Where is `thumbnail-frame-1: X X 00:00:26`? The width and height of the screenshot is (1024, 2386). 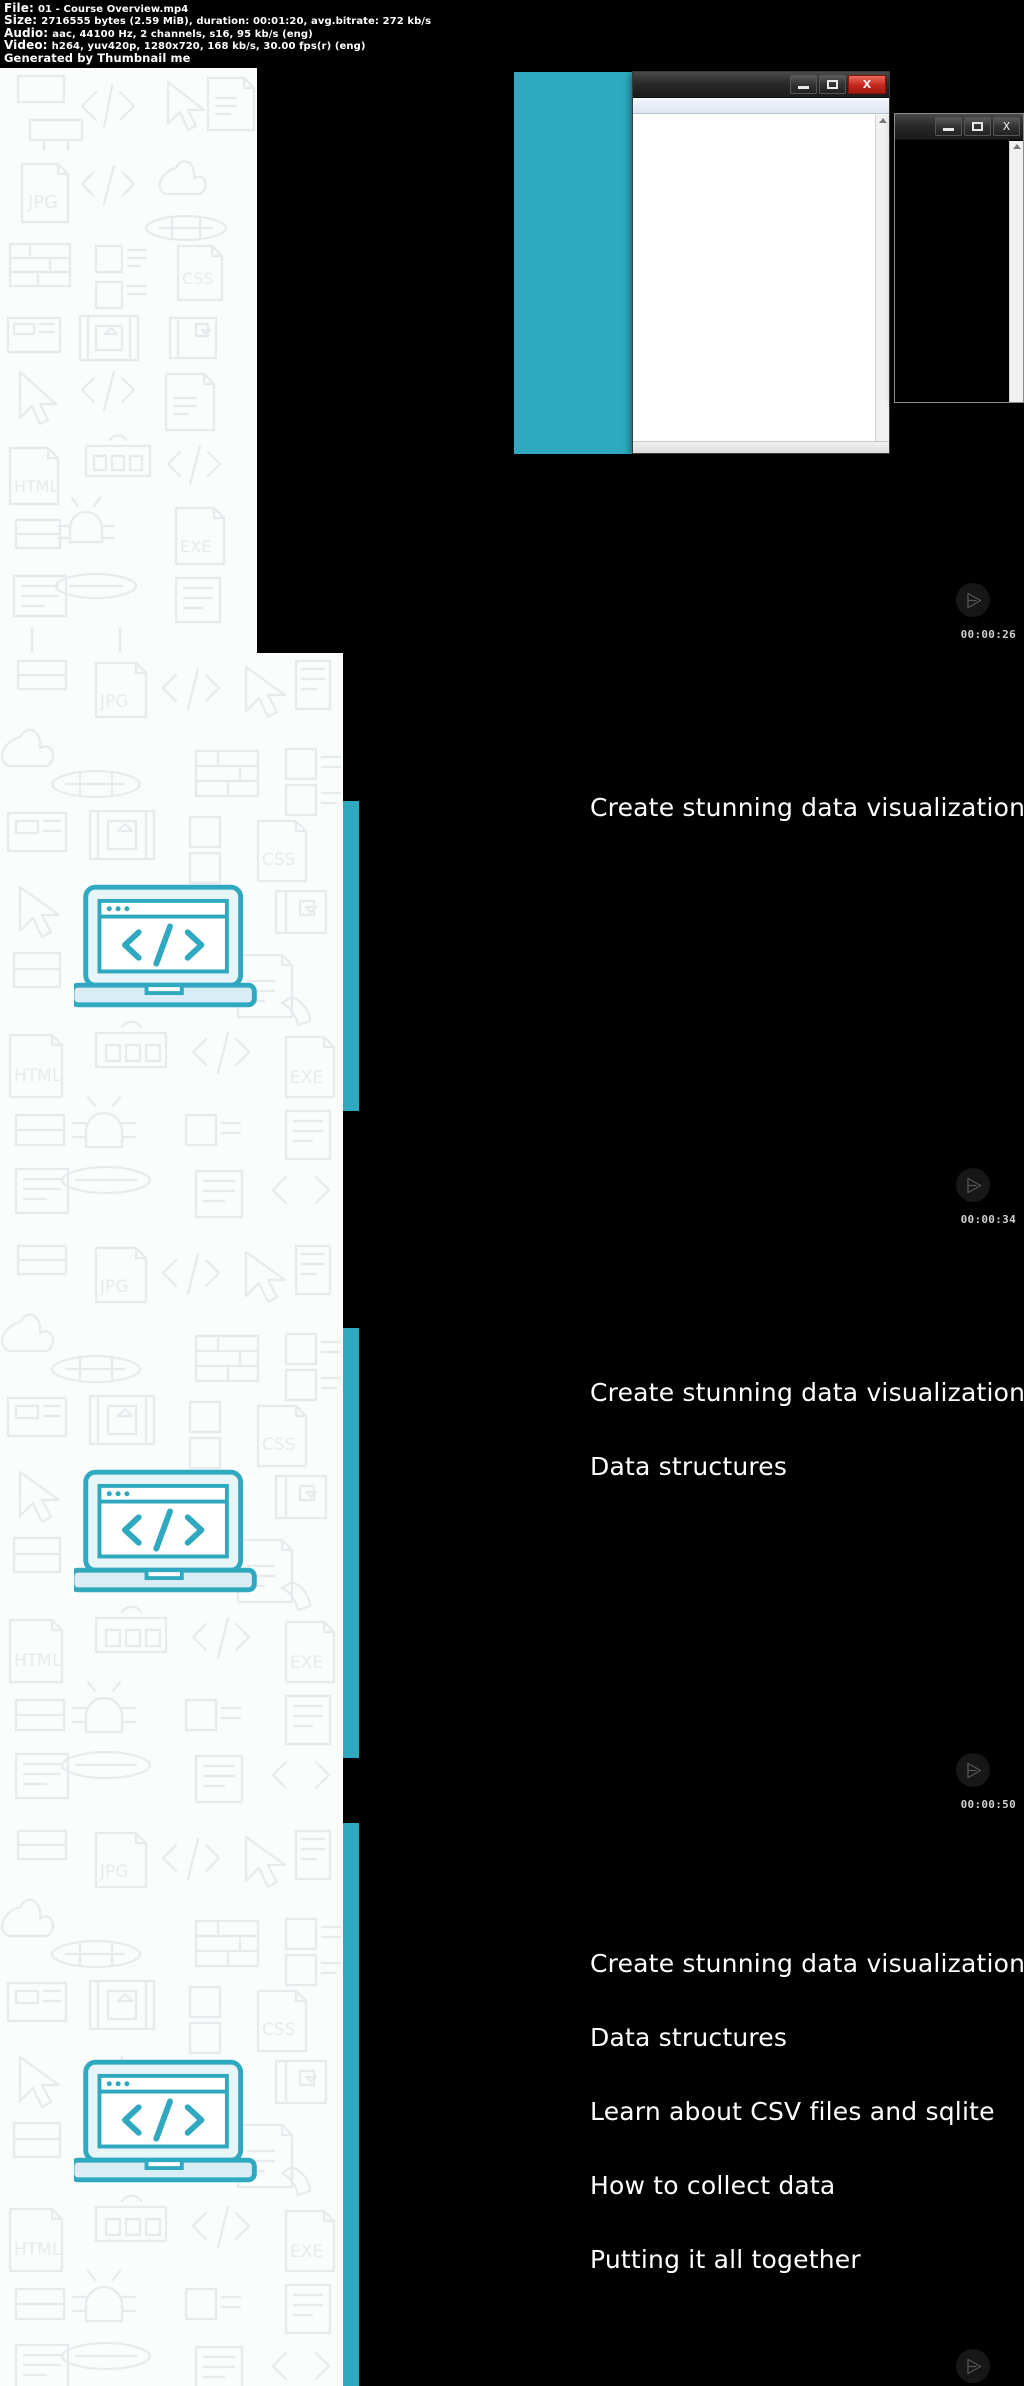 thumbnail-frame-1: X X 00:00:26 is located at coordinates (768, 361).